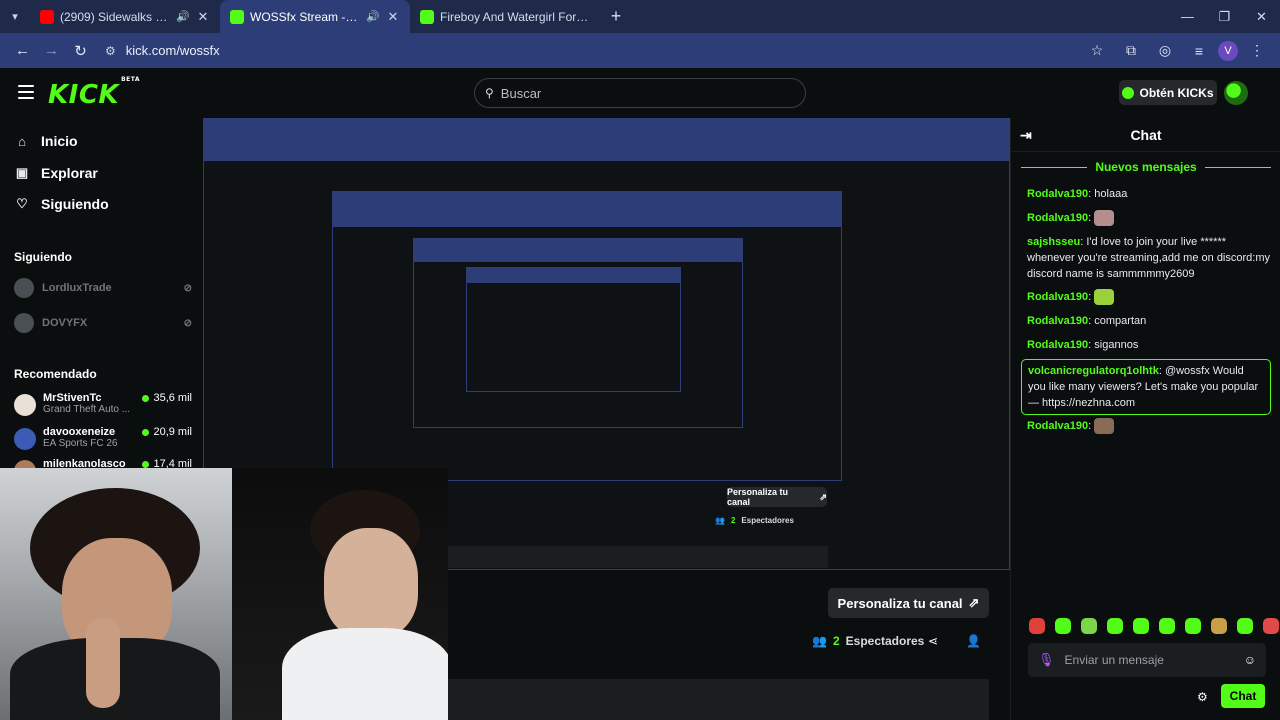 This screenshot has height=720, width=1280. What do you see at coordinates (1104, 218) in the screenshot?
I see `emote-icon` at bounding box center [1104, 218].